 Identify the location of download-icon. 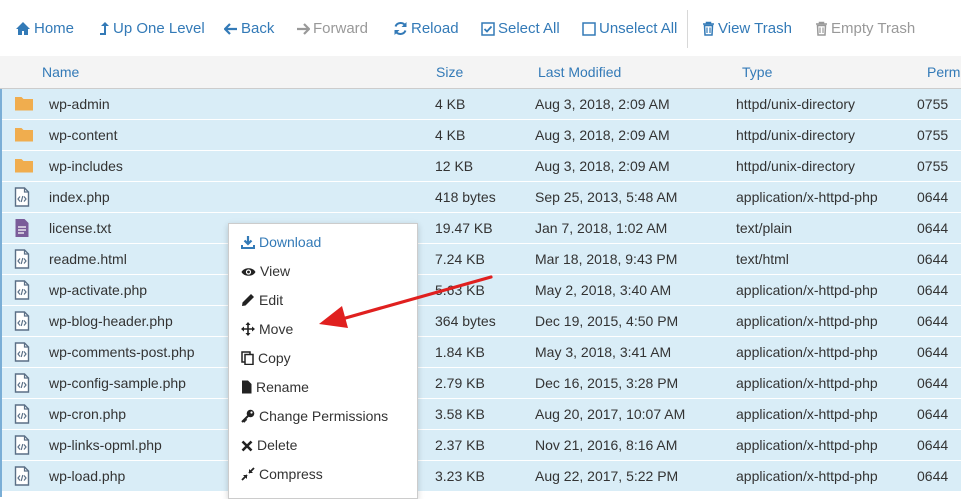
(248, 242).